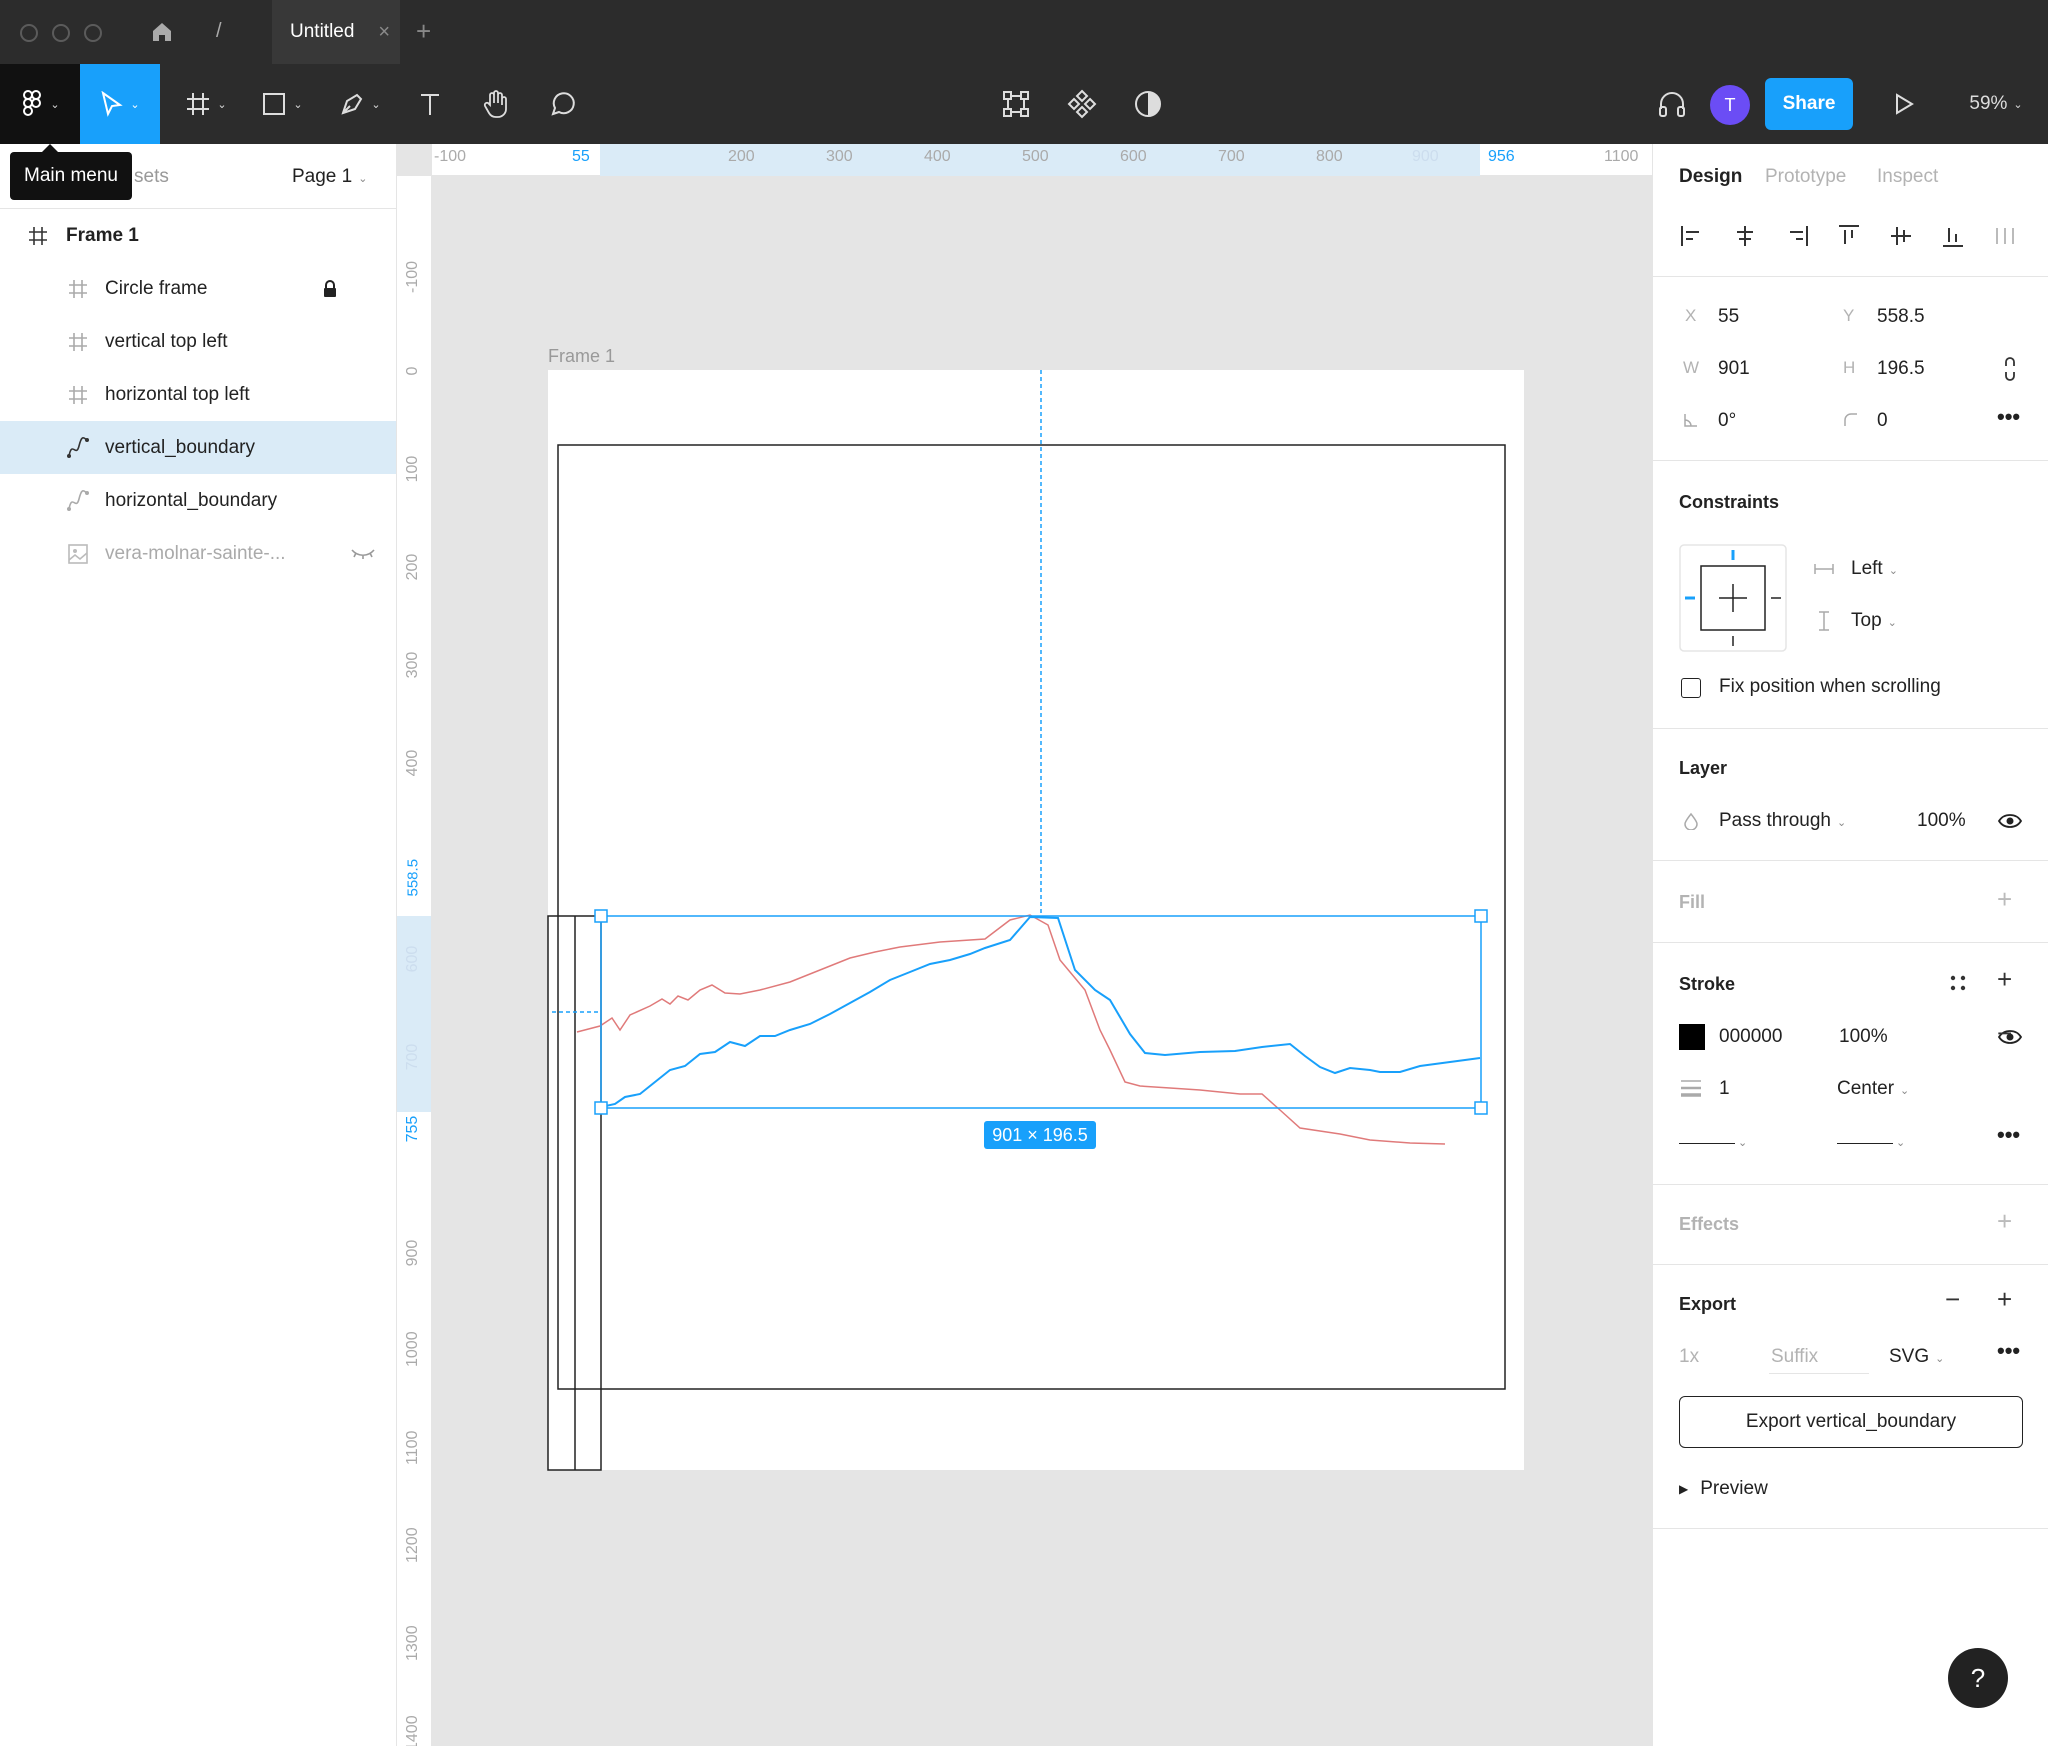  Describe the element at coordinates (1904, 104) in the screenshot. I see `present-button` at that location.